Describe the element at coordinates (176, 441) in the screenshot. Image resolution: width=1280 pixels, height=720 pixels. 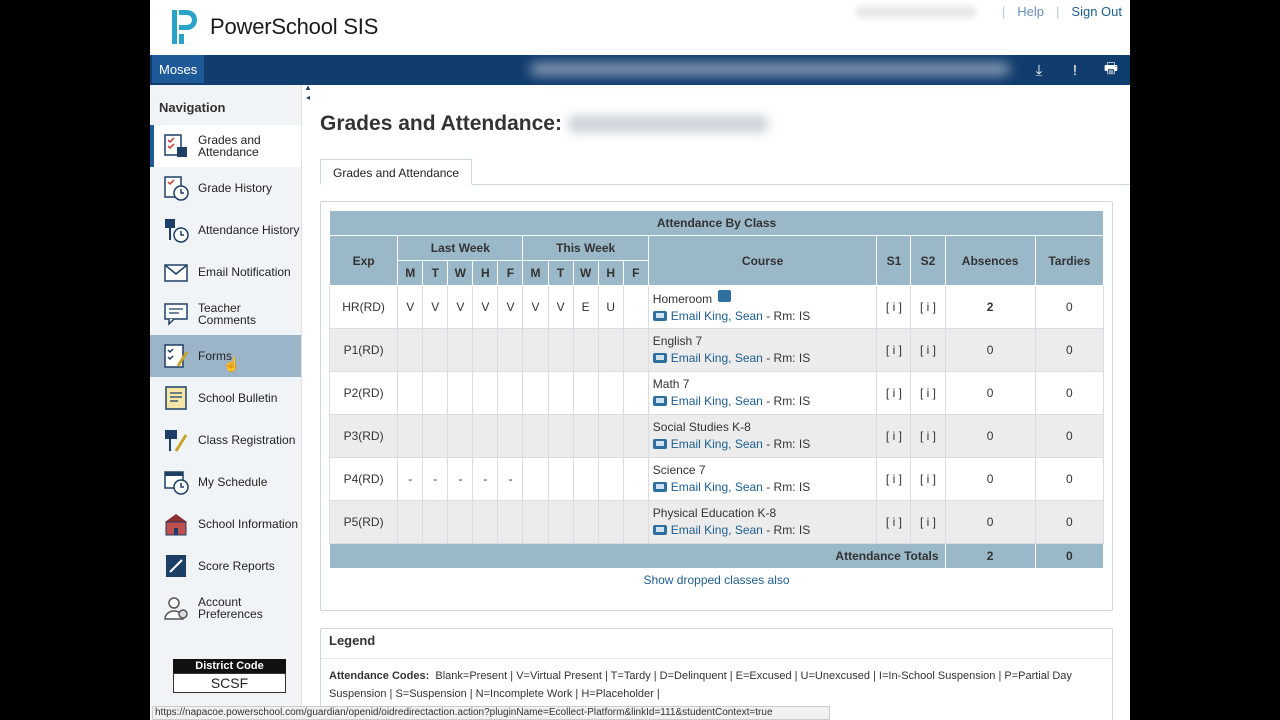
I see `registration-icon` at that location.